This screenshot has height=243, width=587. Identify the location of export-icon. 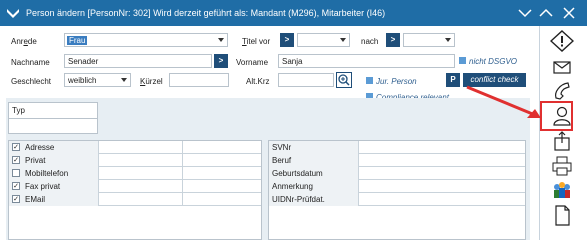
(562, 141).